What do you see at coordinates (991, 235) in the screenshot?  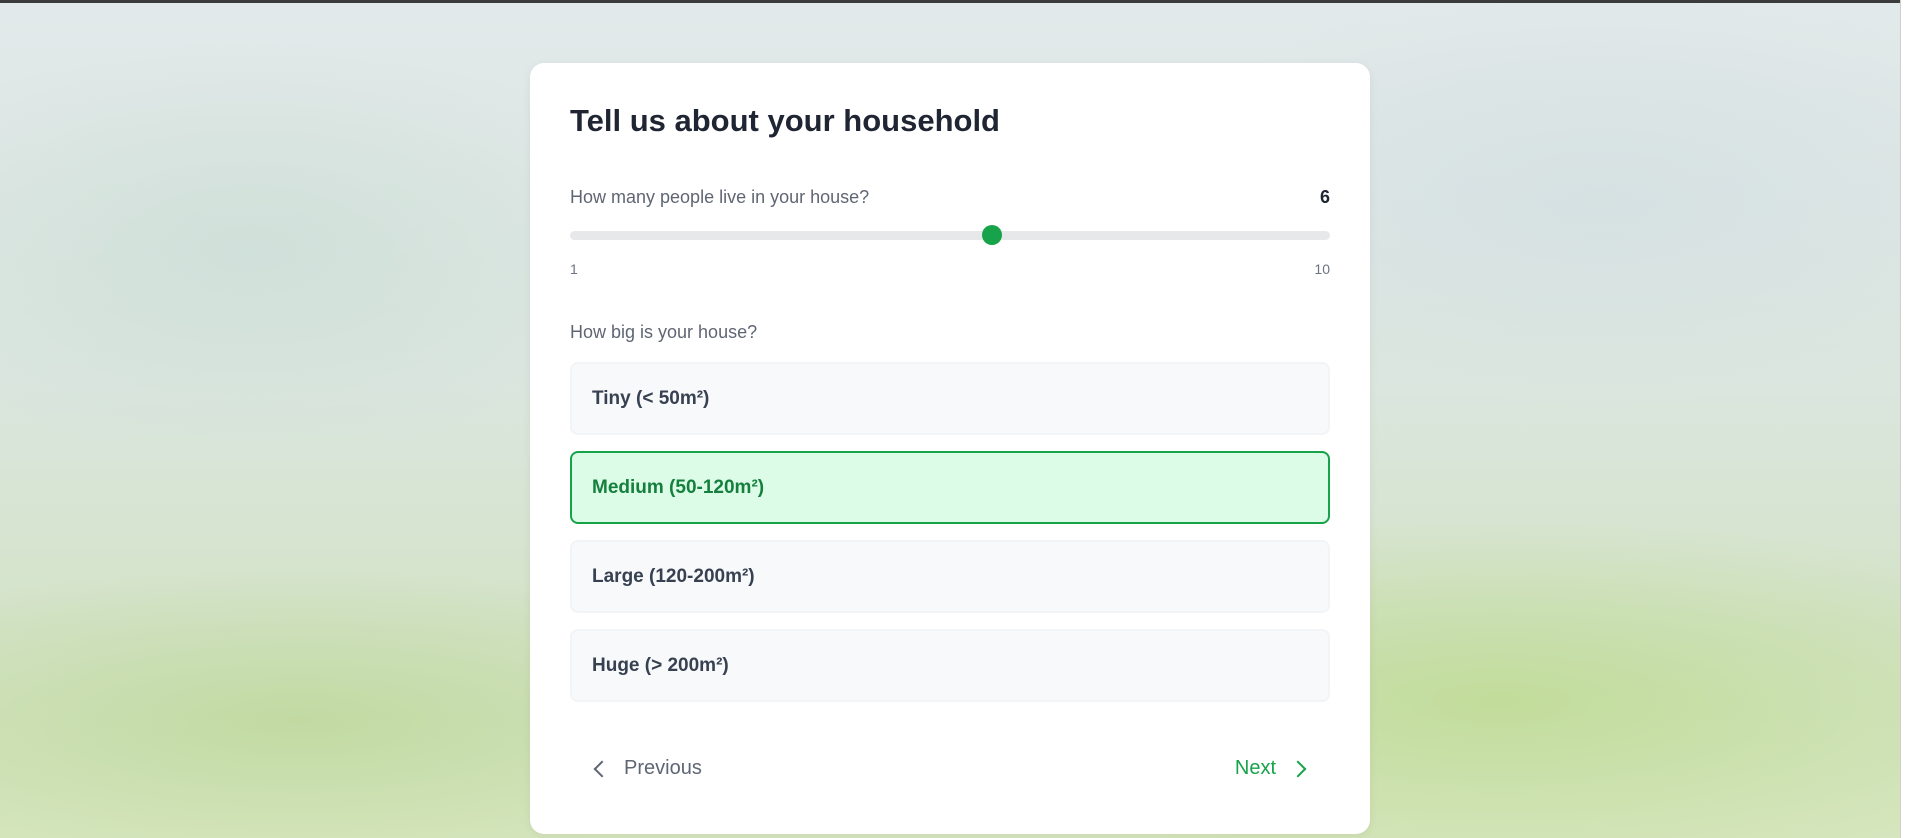 I see `people-slider-thumb` at bounding box center [991, 235].